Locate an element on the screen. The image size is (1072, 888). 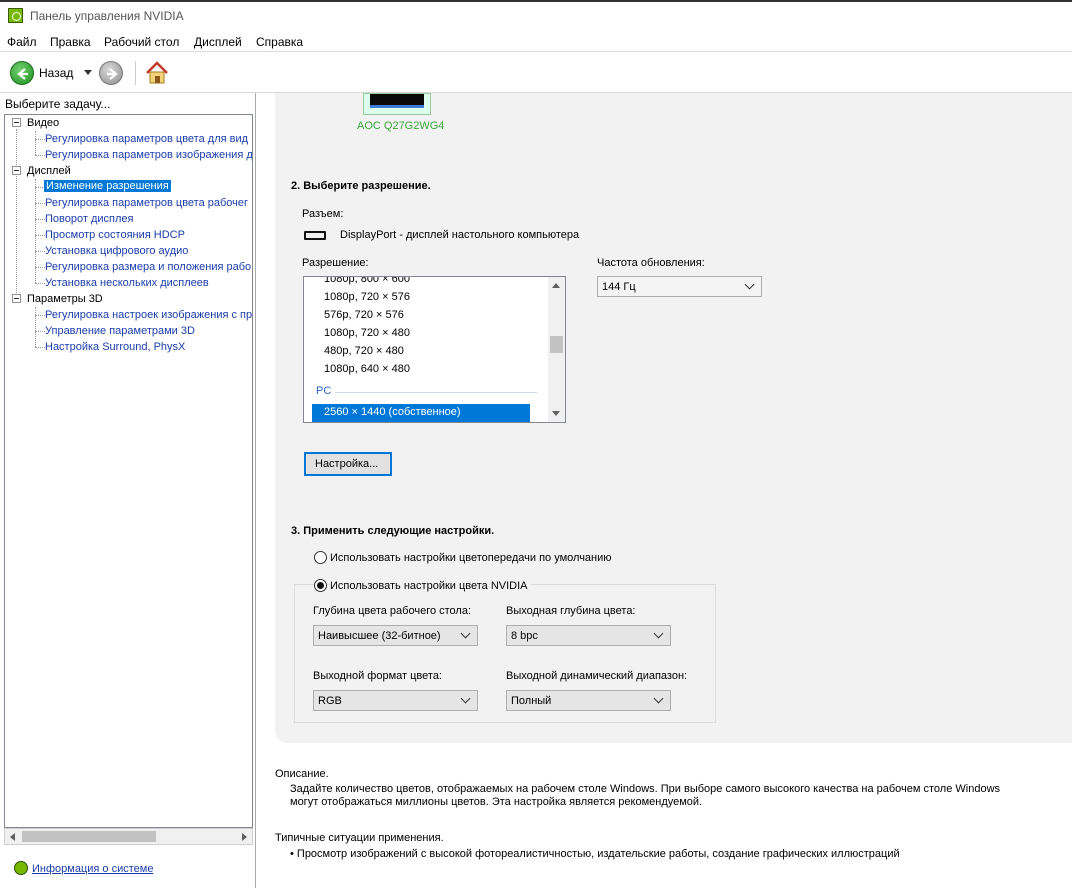
scroll-up-icon is located at coordinates (556, 285).